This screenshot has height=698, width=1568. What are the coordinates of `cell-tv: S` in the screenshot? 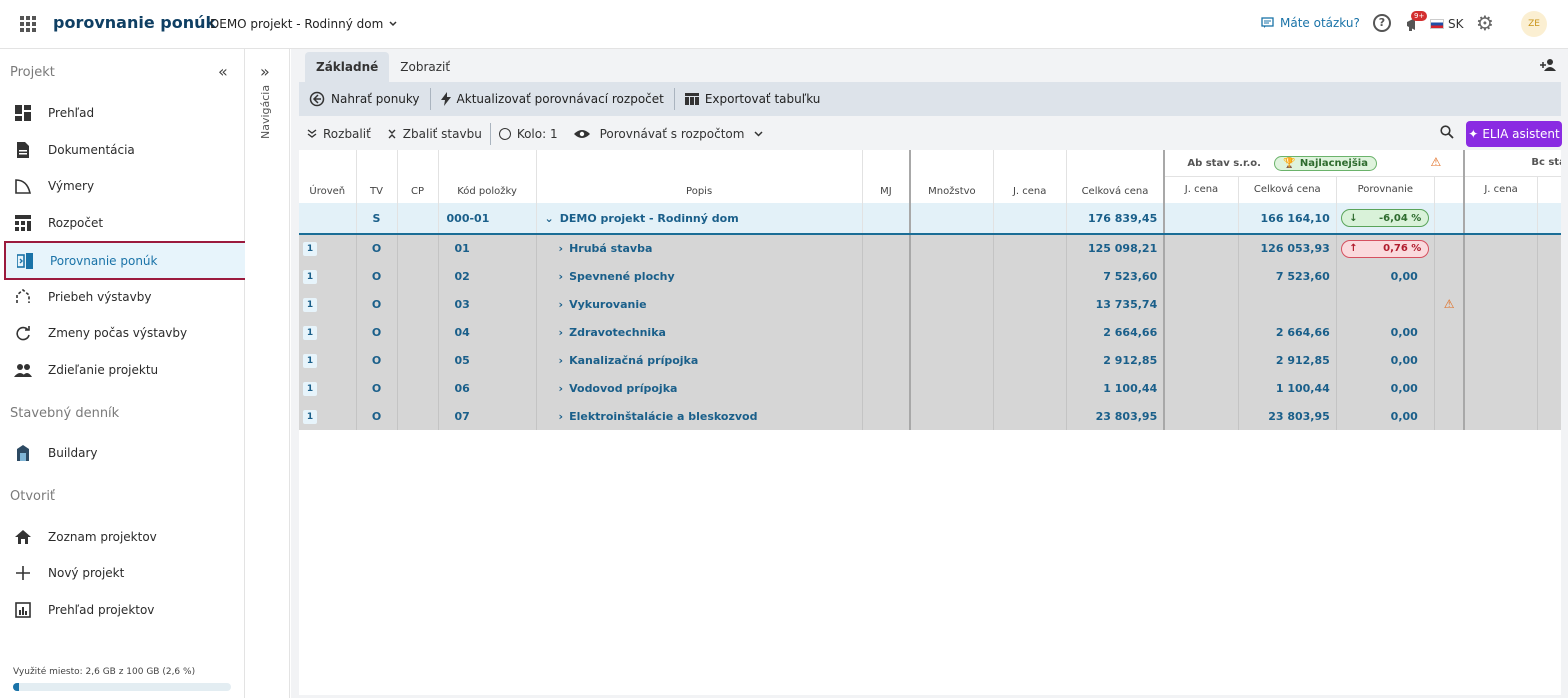 It's located at (377, 219).